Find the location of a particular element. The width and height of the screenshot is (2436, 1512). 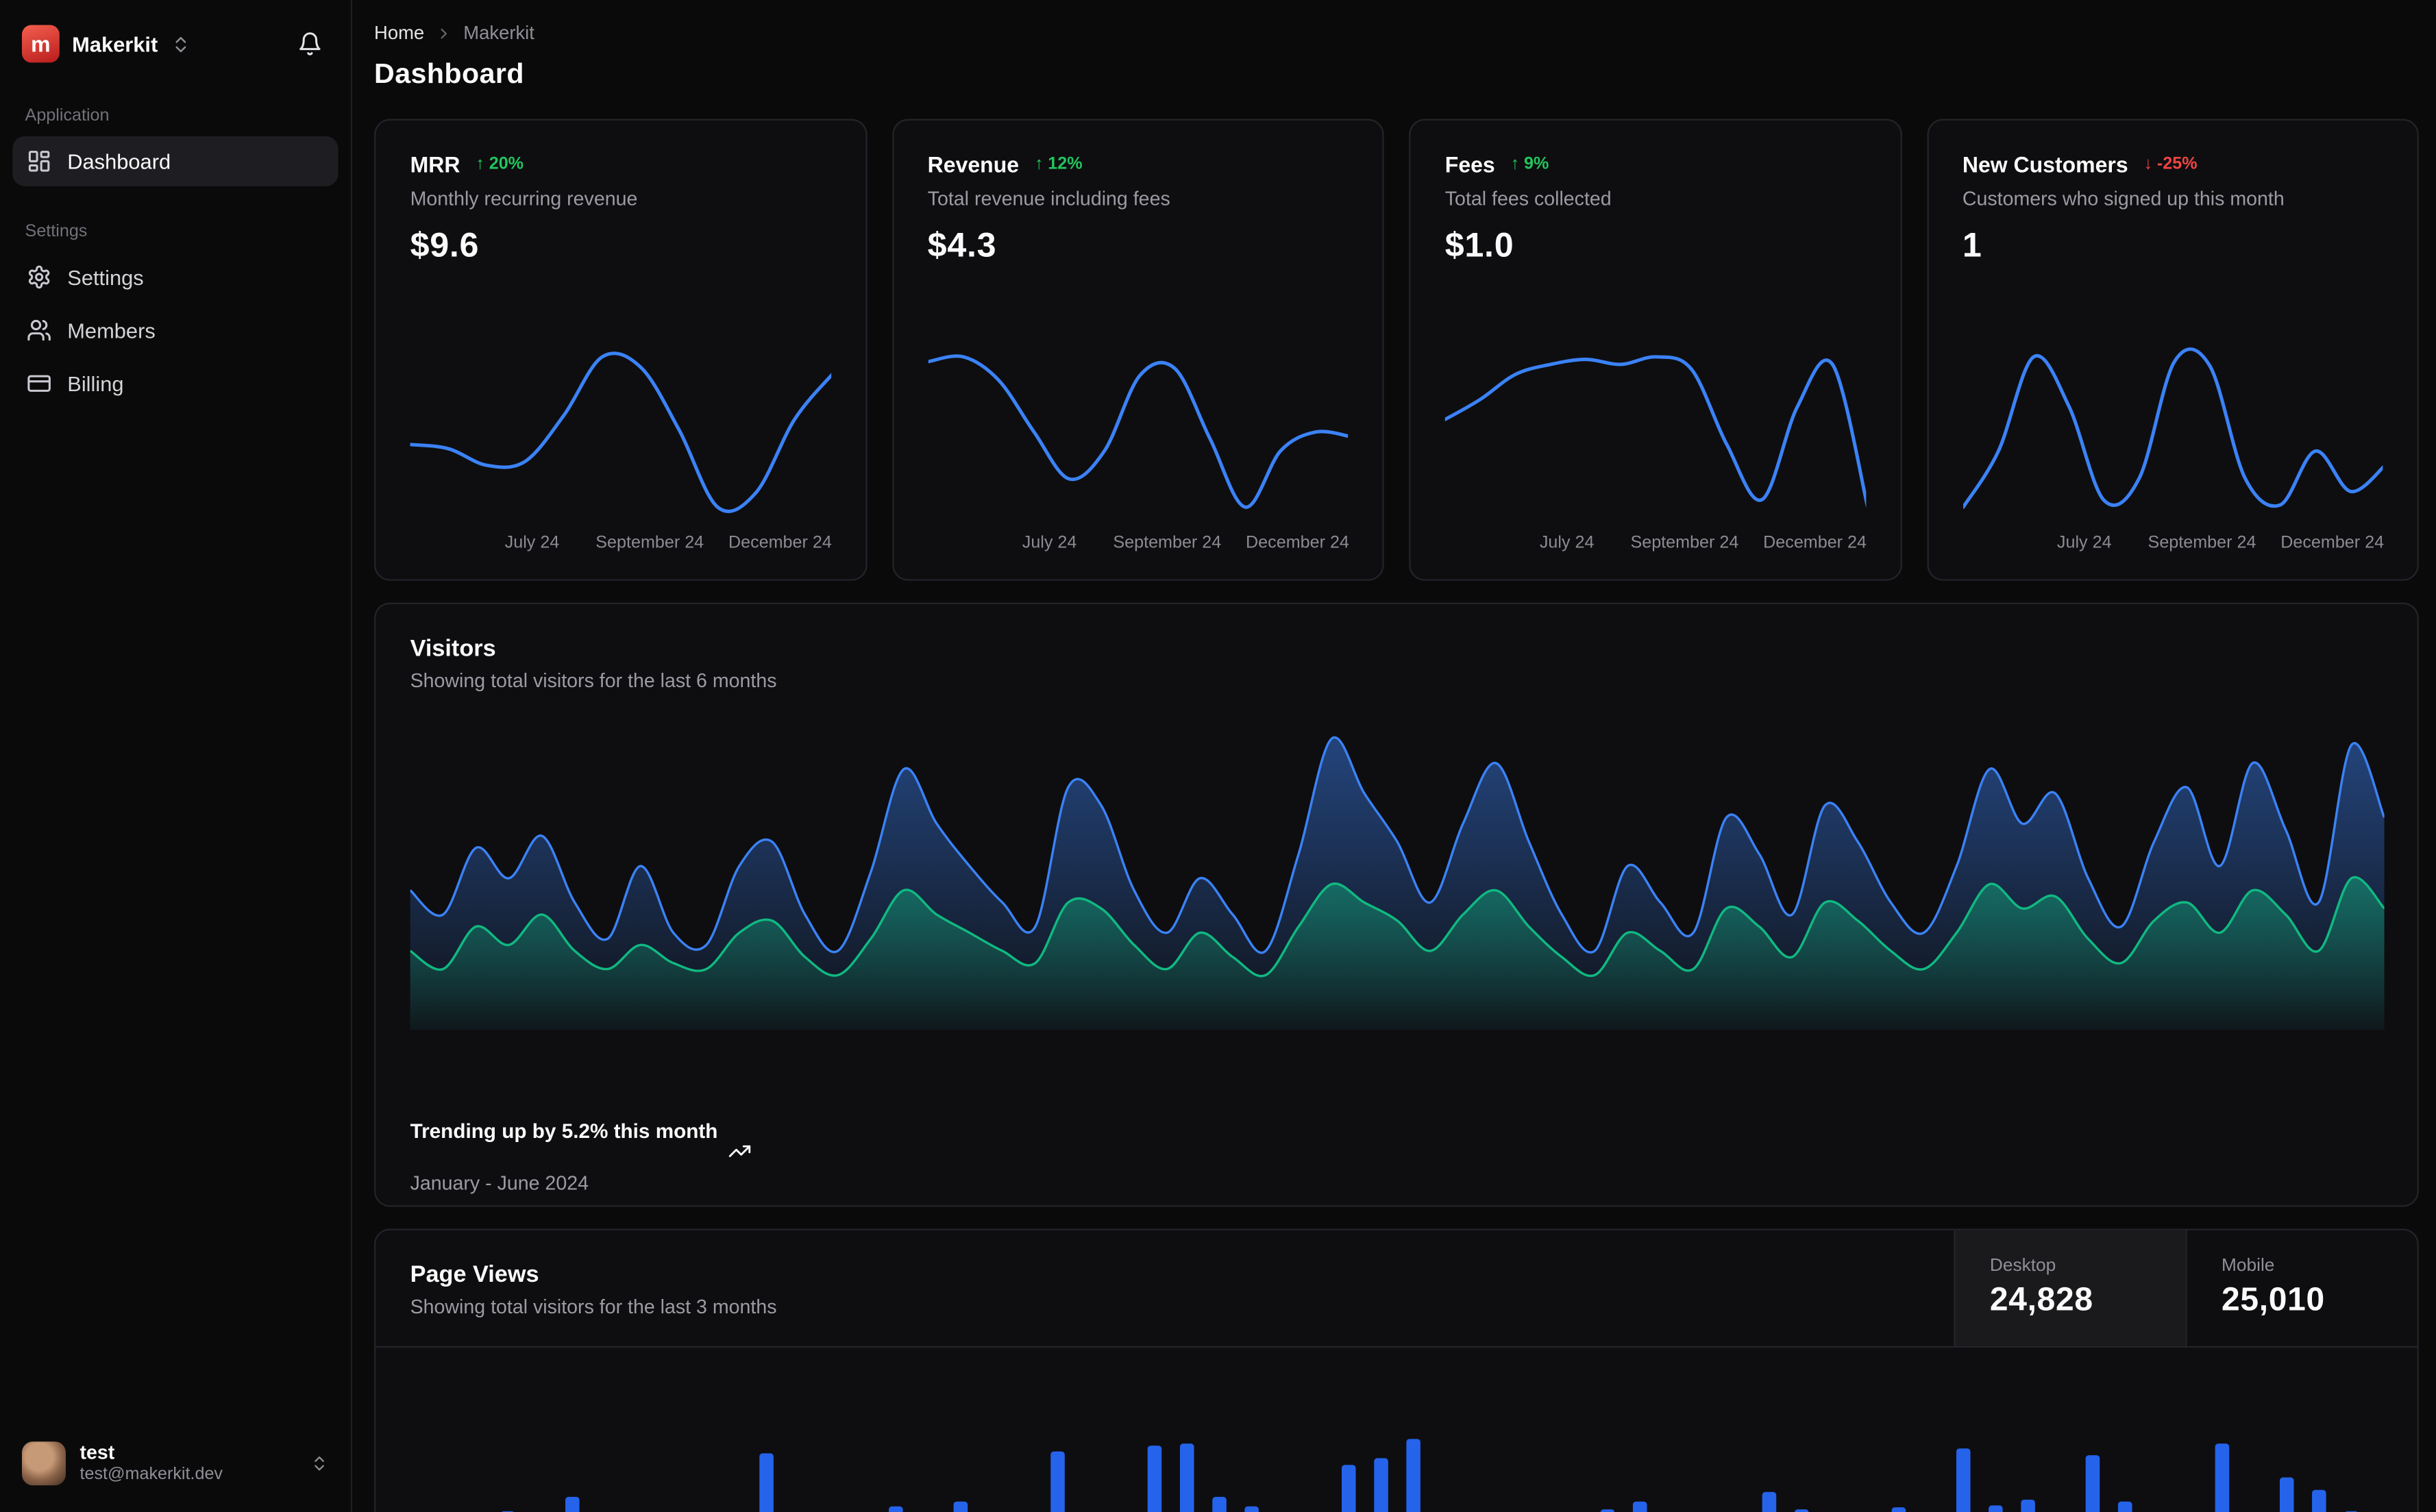

stat-subtitle: Customers who signed up this month is located at coordinates (2123, 199).